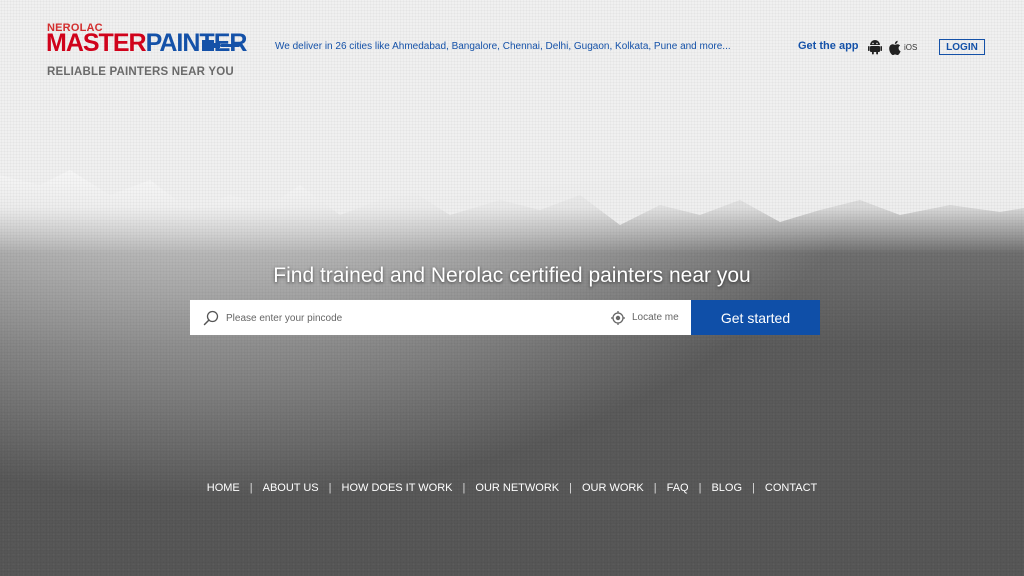 The image size is (1024, 576). Describe the element at coordinates (655, 317) in the screenshot. I see `locate-me-label: Locate me` at that location.